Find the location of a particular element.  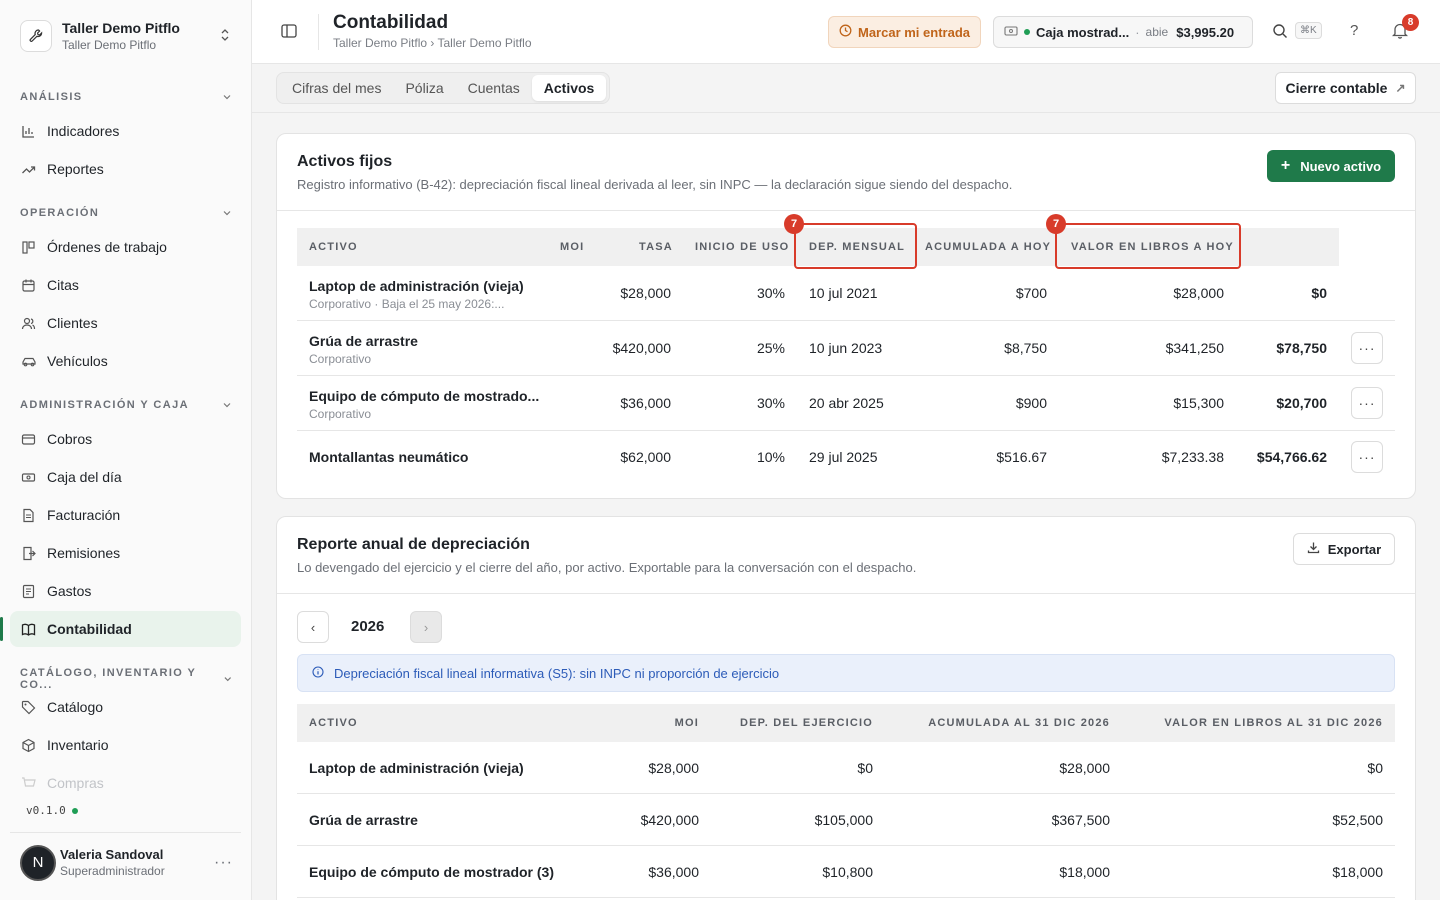

col-dep-ejercicio: DEP. DEL EJERCICIO is located at coordinates (806, 723).